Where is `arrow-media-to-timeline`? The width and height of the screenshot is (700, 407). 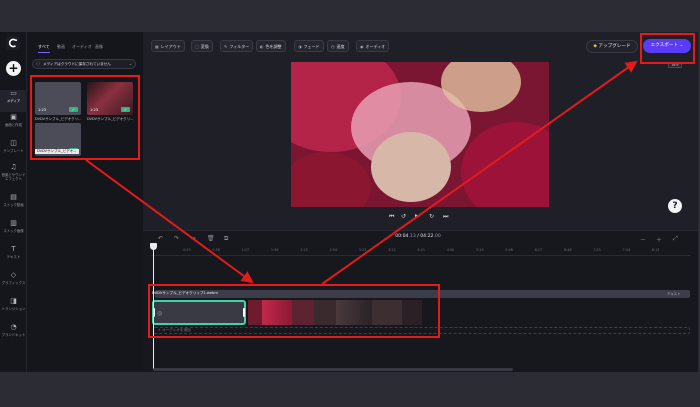 arrow-media-to-timeline is located at coordinates (169, 221).